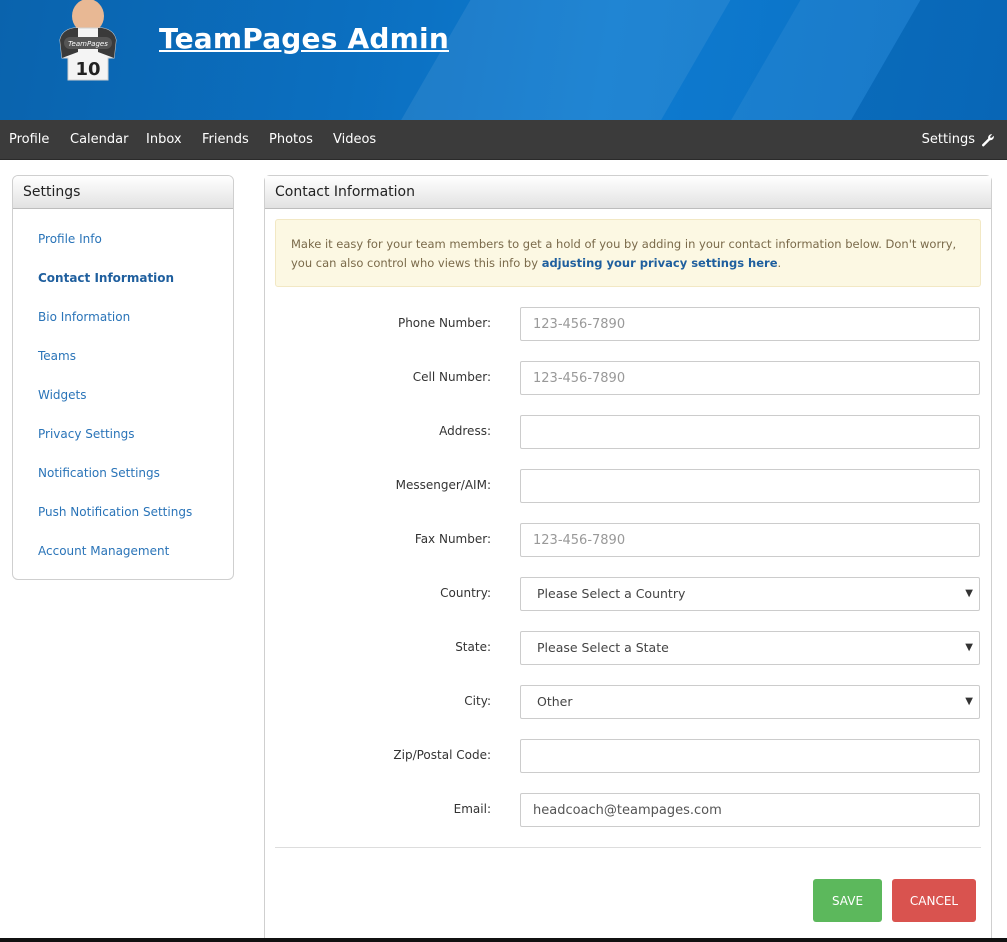 The width and height of the screenshot is (1007, 942). I want to click on cell-input, so click(750, 378).